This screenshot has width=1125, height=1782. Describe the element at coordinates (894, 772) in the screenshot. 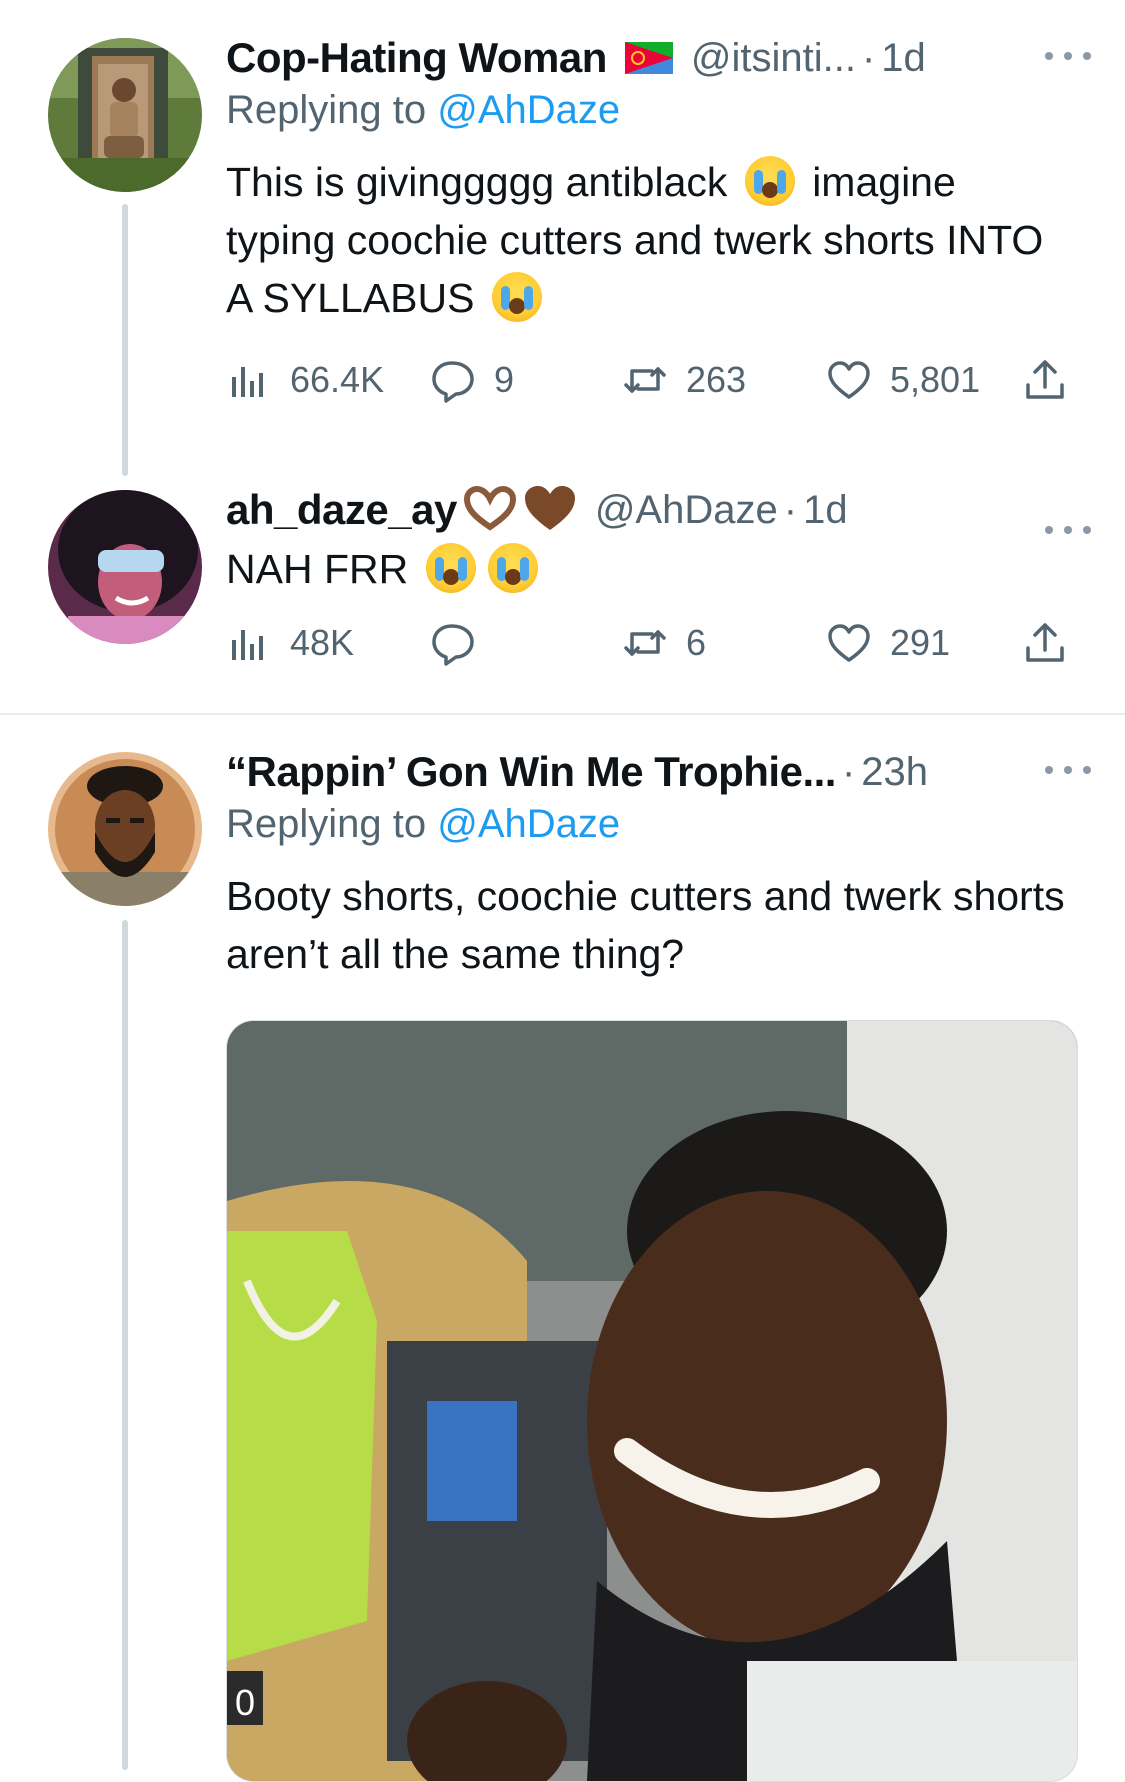

I see `timestamp: 23h` at that location.